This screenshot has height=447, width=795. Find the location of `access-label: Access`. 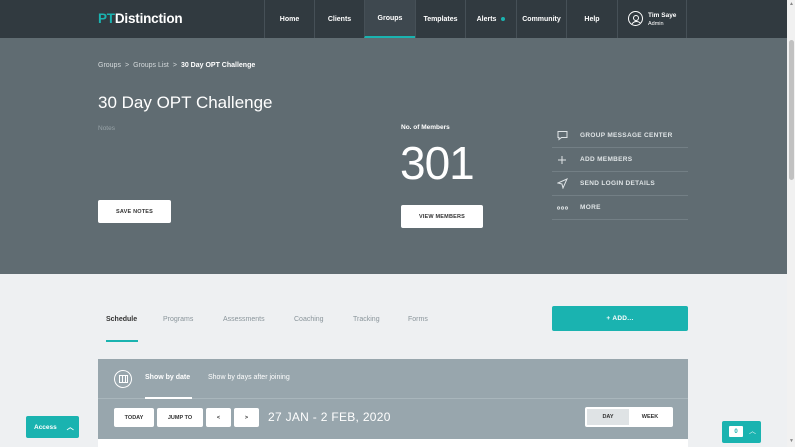

access-label: Access is located at coordinates (45, 427).